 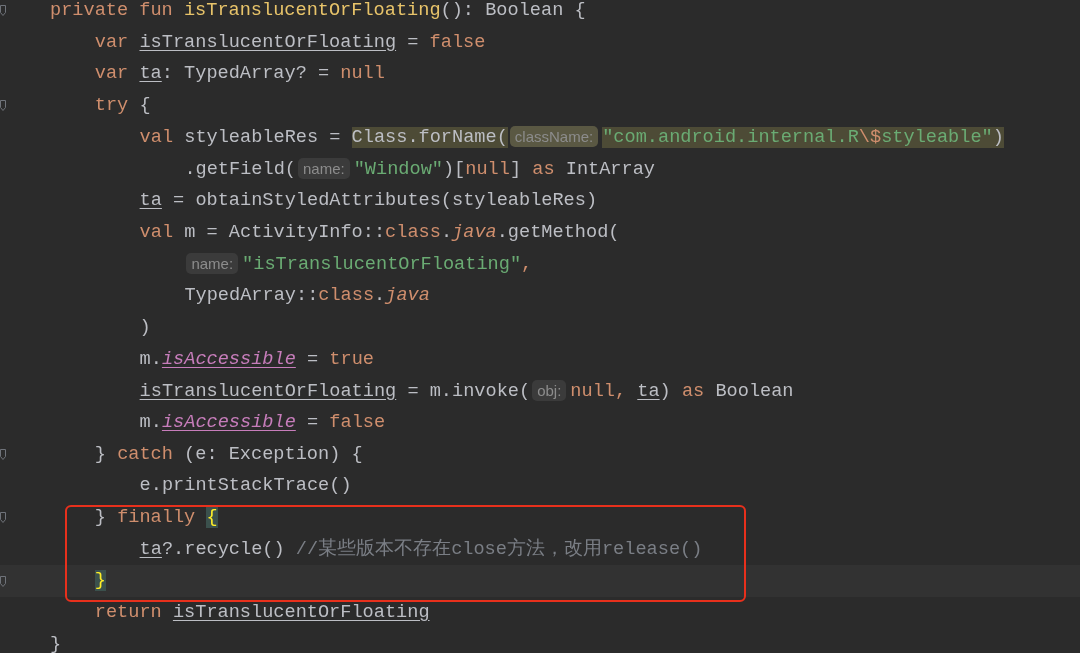 I want to click on code-text: styleableRes =, so click(x=263, y=138).